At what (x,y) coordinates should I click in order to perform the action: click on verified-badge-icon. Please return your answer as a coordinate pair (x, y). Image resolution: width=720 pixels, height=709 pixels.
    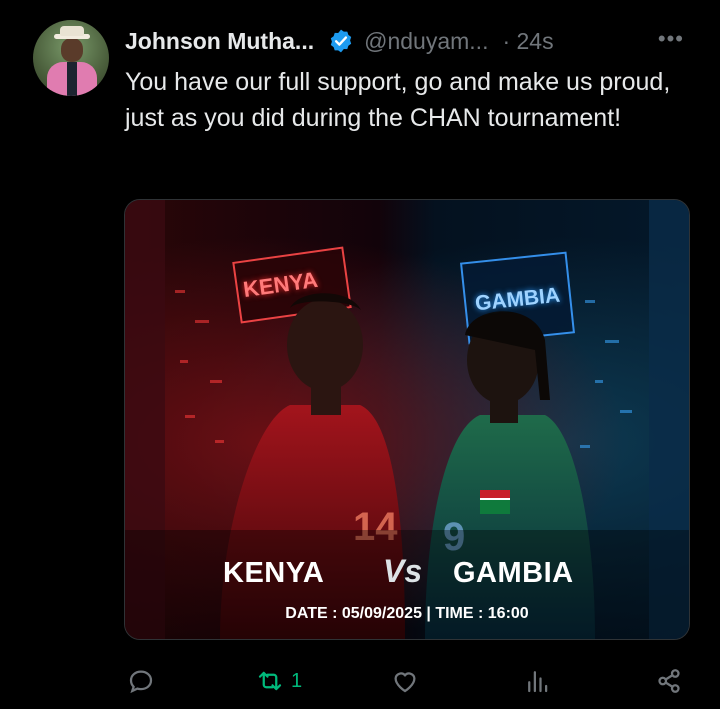
    Looking at the image, I should click on (341, 41).